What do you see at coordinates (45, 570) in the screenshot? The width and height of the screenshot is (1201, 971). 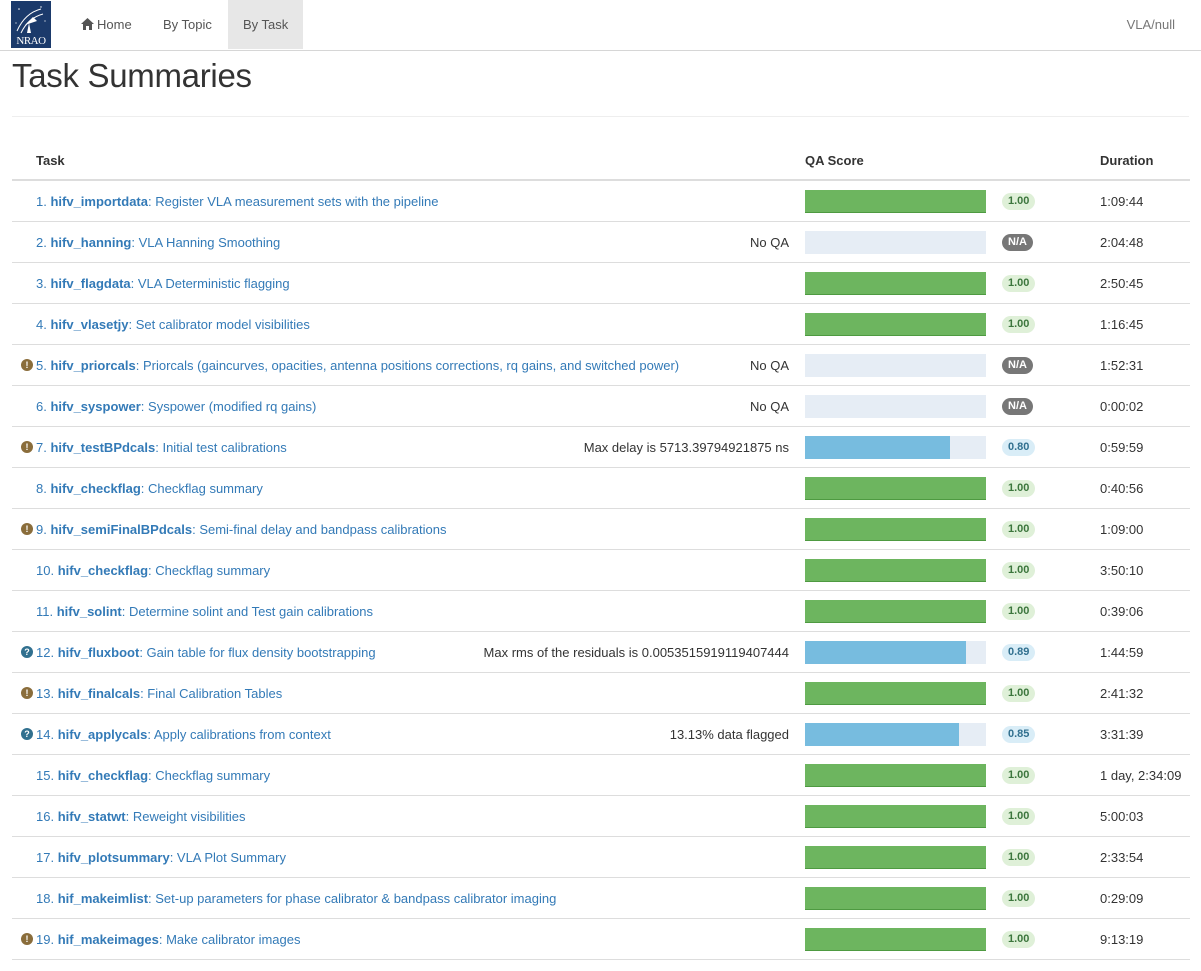 I see `task-number: 10.` at bounding box center [45, 570].